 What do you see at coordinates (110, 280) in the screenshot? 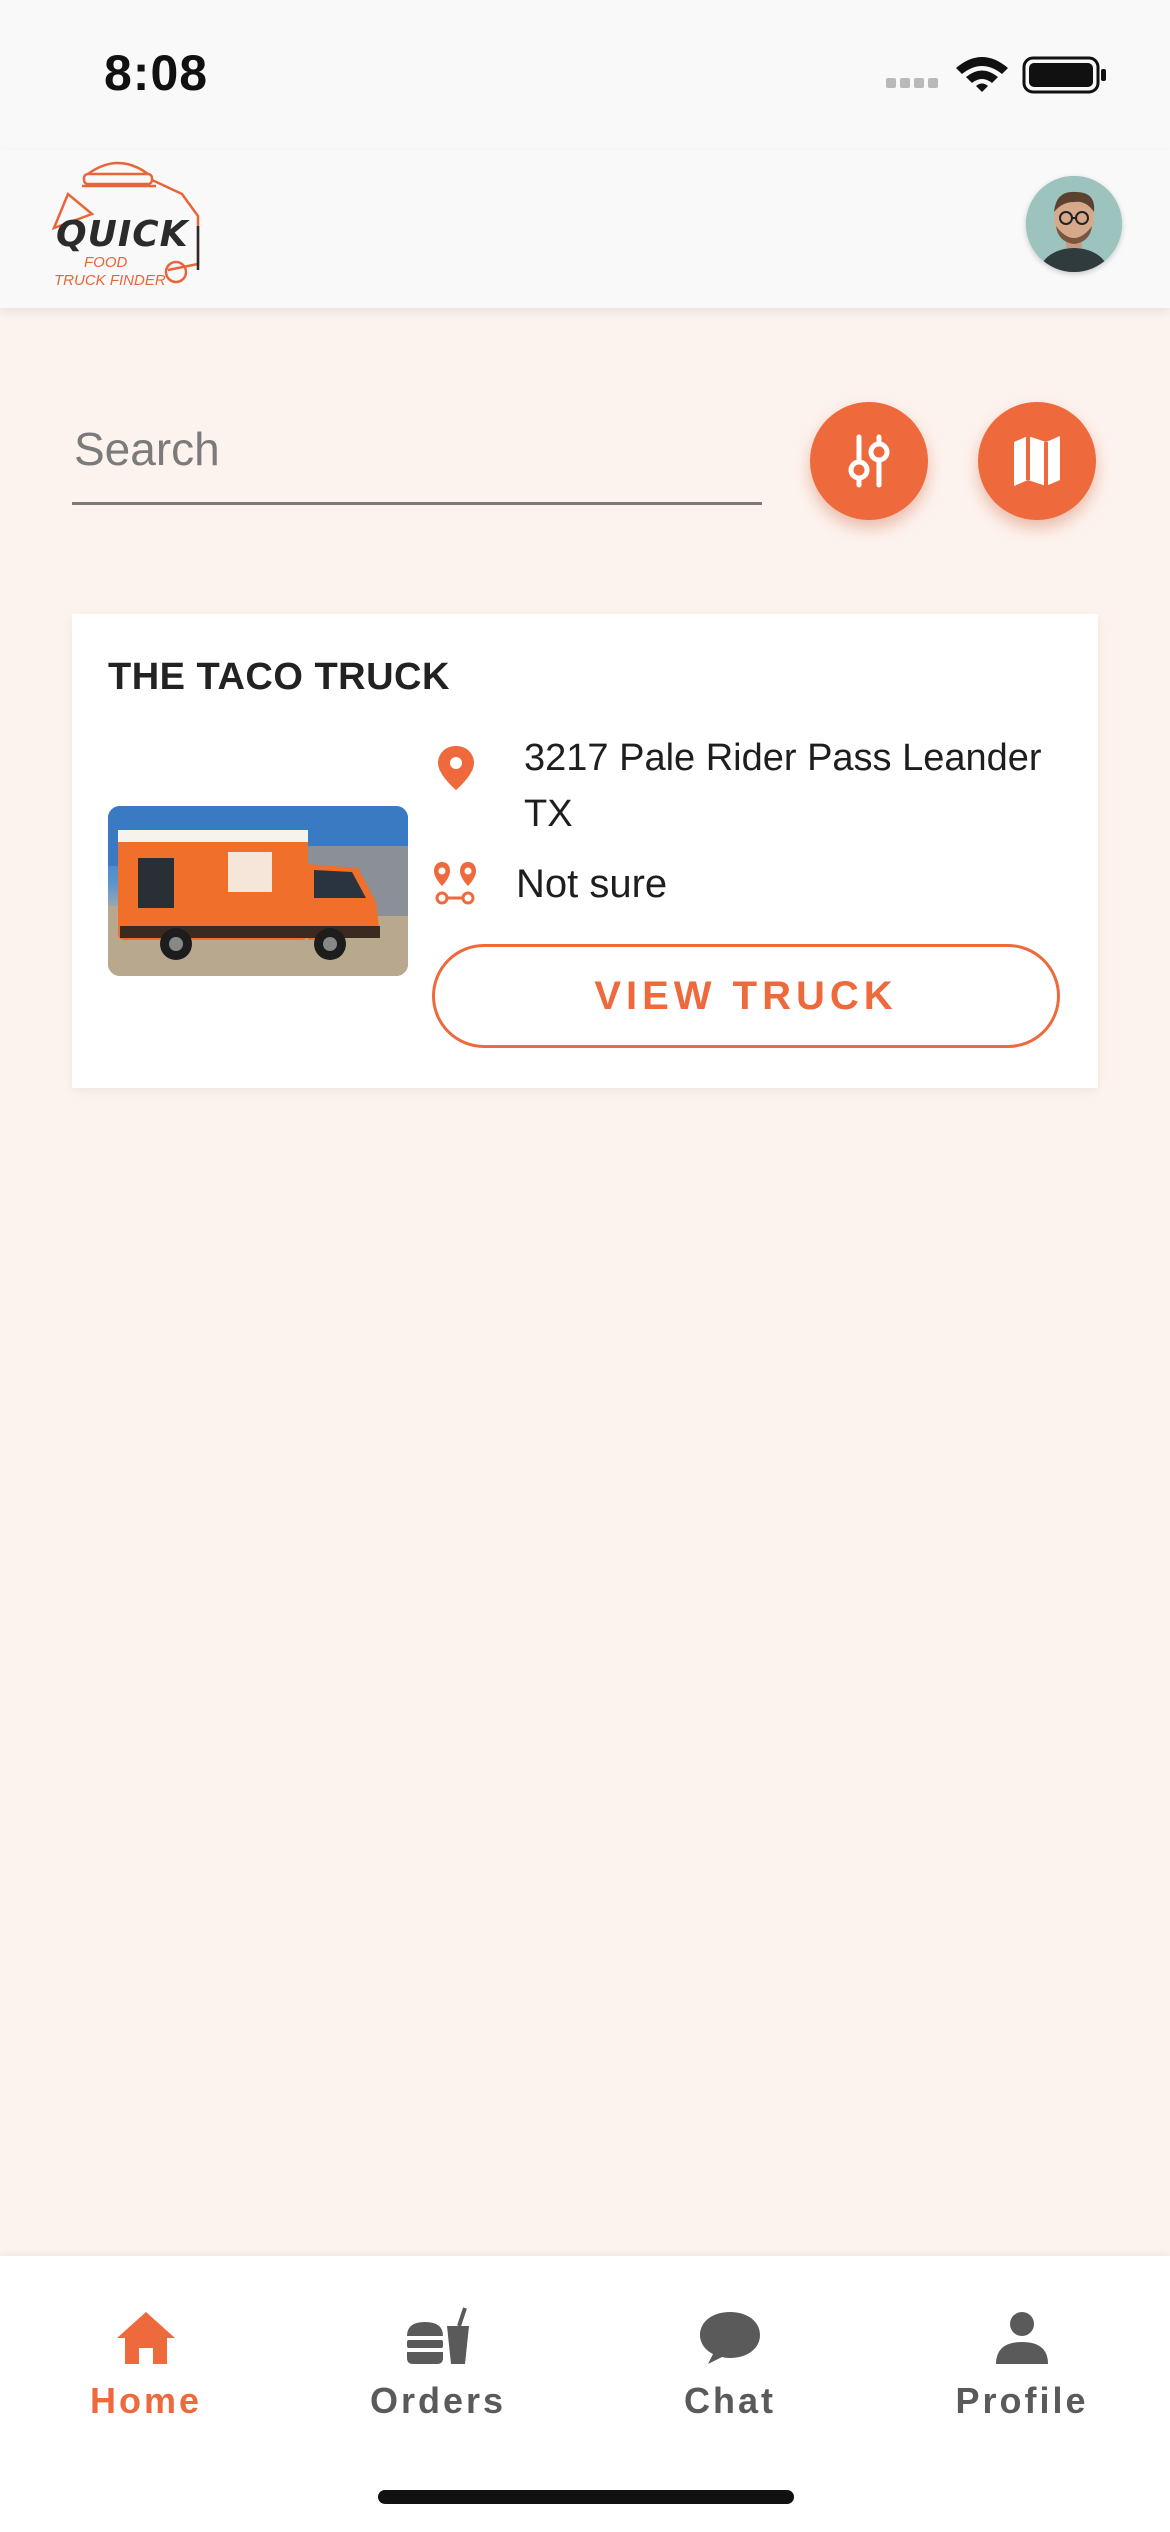
I see `logo-tagline-2: TRUCK FINDER` at bounding box center [110, 280].